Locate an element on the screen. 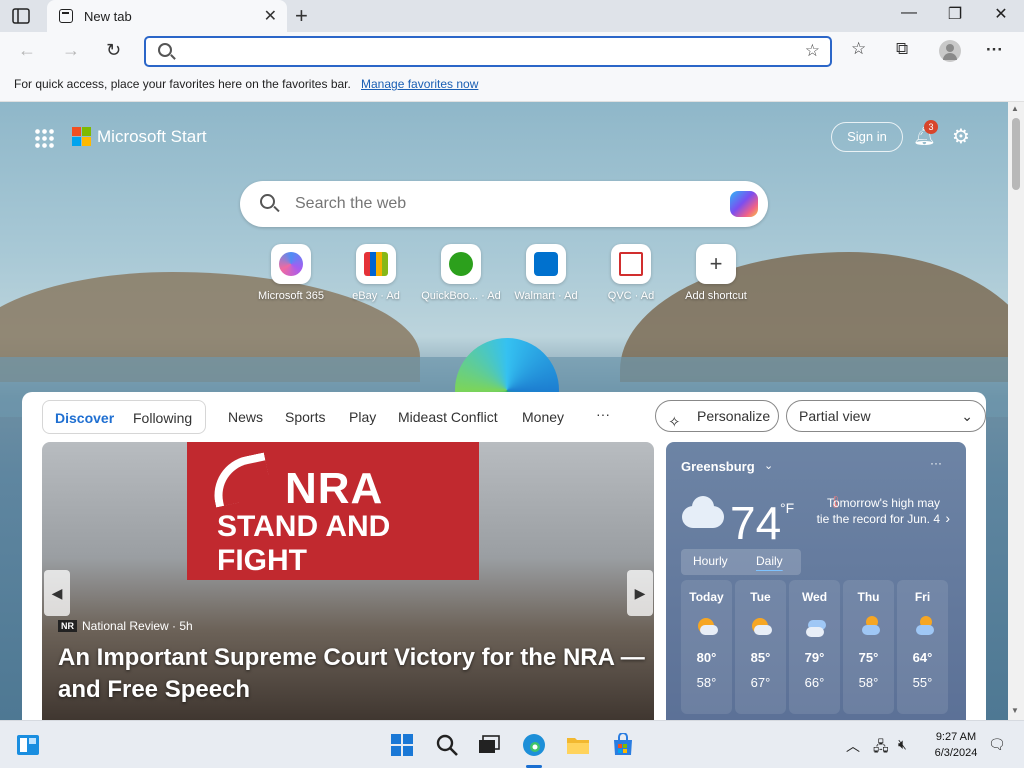 The height and width of the screenshot is (768, 1024). minimize-button: — is located at coordinates (909, 13).